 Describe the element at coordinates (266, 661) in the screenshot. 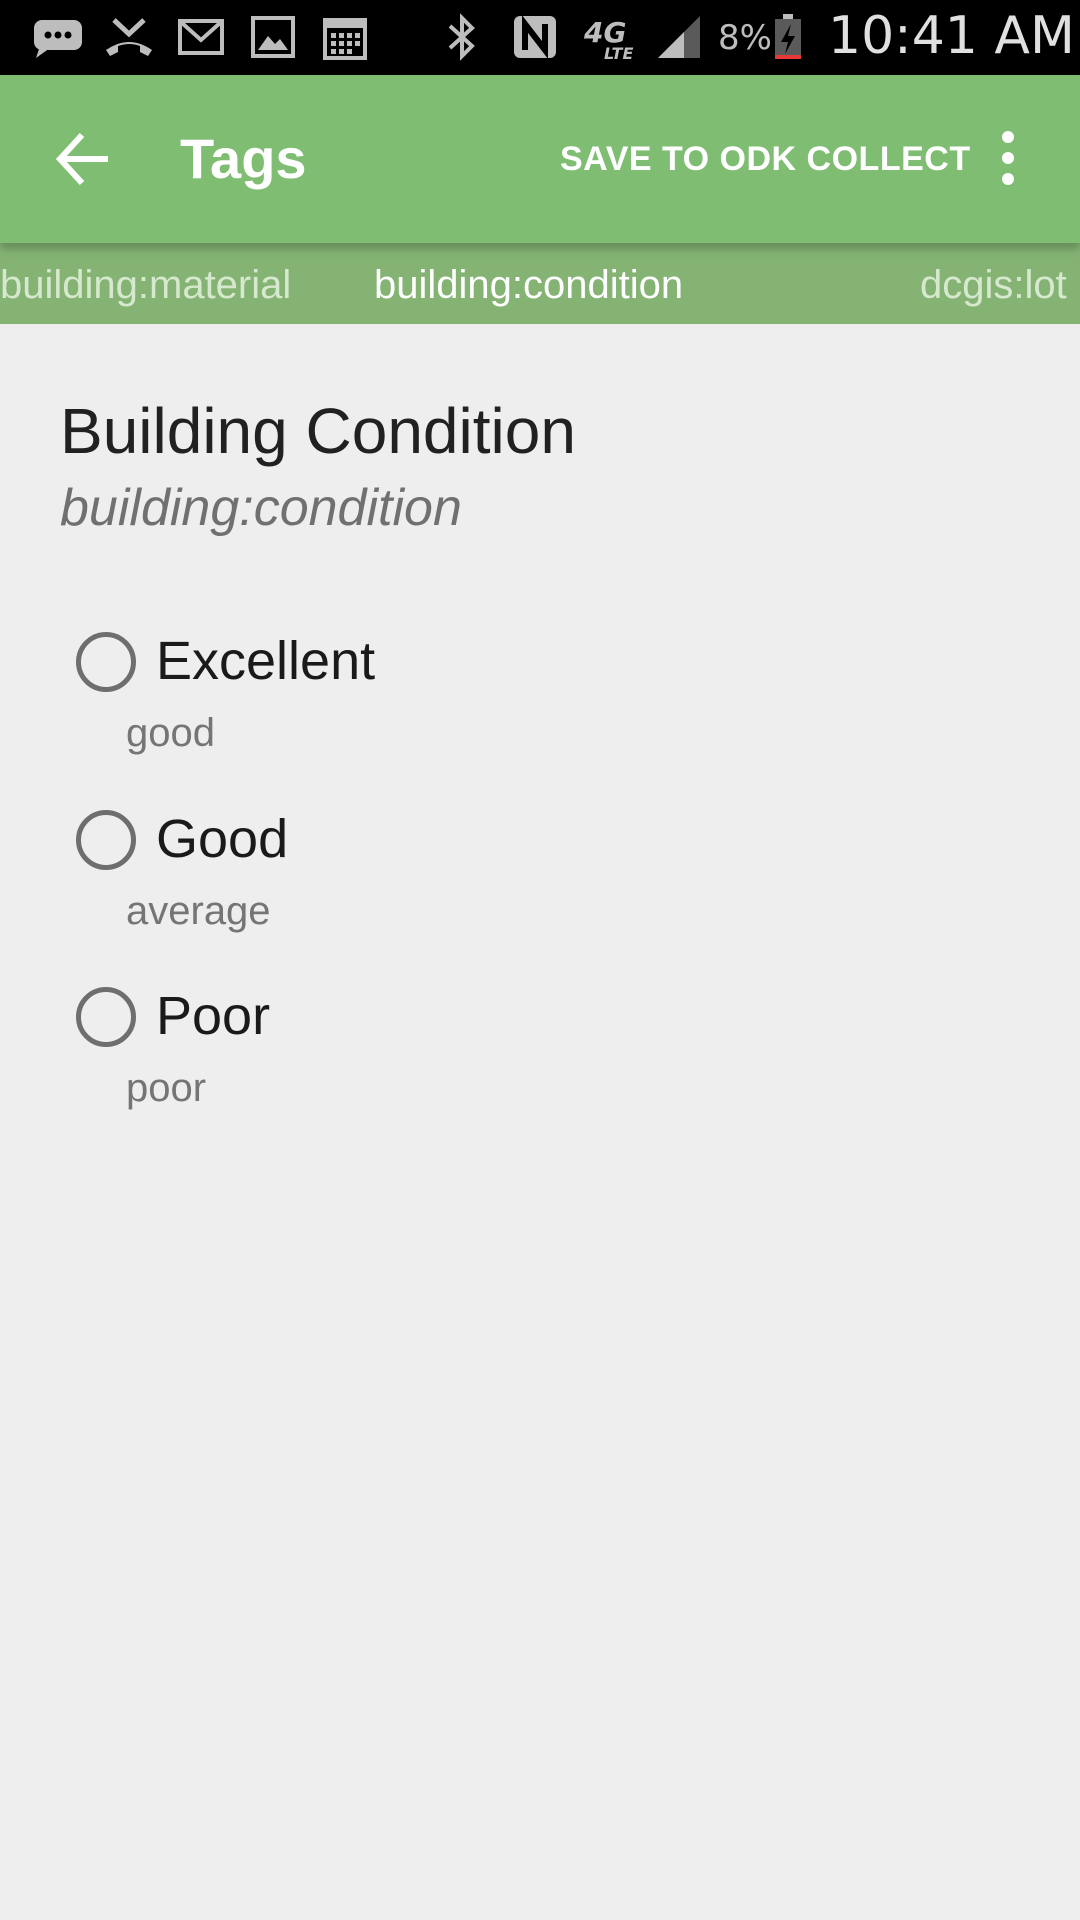

I see `option-label: Excellent` at that location.